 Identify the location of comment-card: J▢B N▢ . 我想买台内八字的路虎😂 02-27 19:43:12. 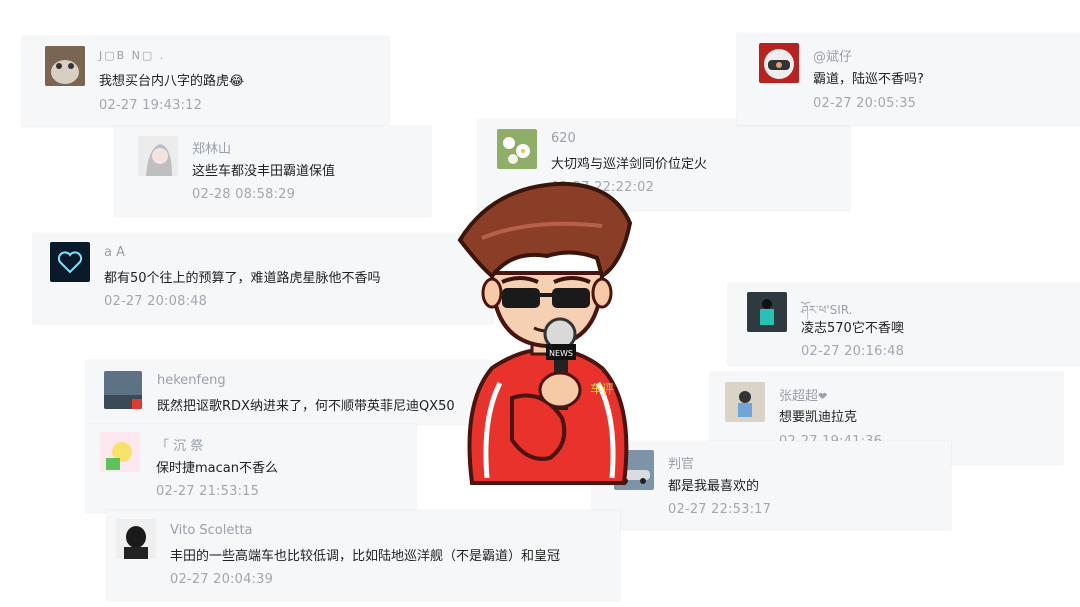
(205, 81).